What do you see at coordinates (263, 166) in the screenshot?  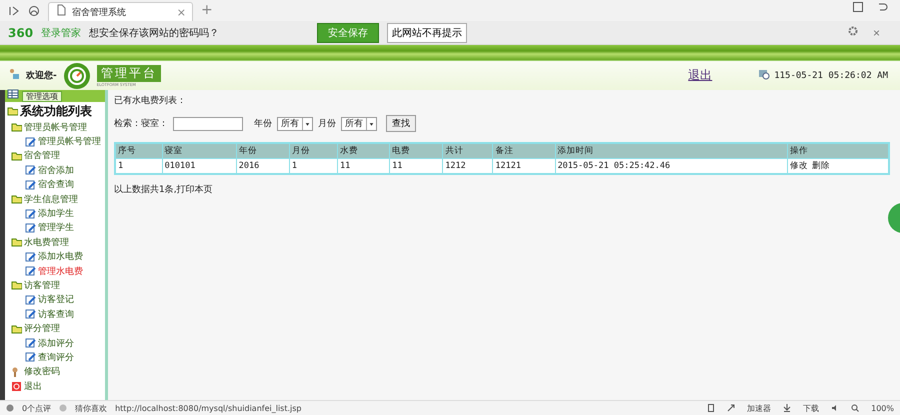 I see `table-cell: 2016` at bounding box center [263, 166].